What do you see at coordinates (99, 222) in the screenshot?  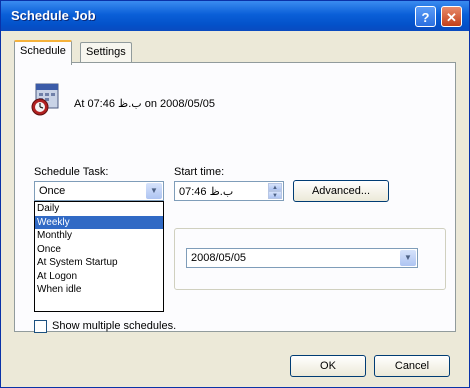 I see `option-weekly: Weekly` at bounding box center [99, 222].